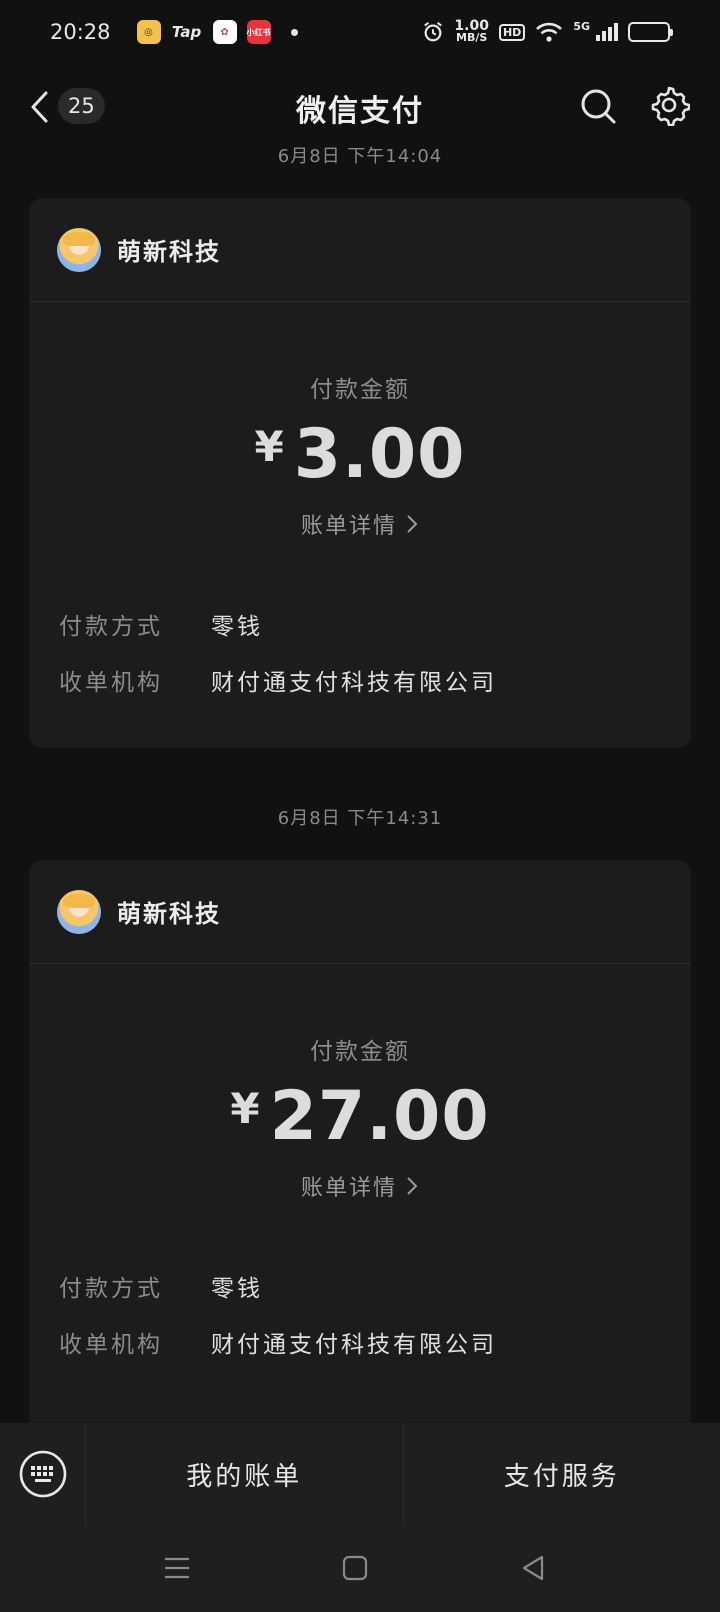 This screenshot has height=1612, width=720. What do you see at coordinates (433, 32) in the screenshot?
I see `alarm-icon` at bounding box center [433, 32].